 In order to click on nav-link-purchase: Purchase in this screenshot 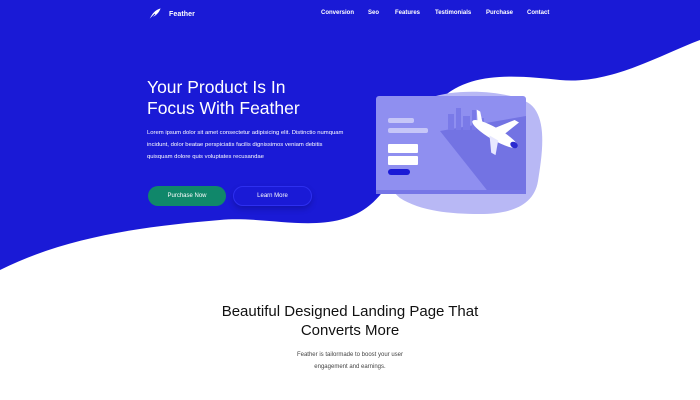, I will do `click(499, 13)`.